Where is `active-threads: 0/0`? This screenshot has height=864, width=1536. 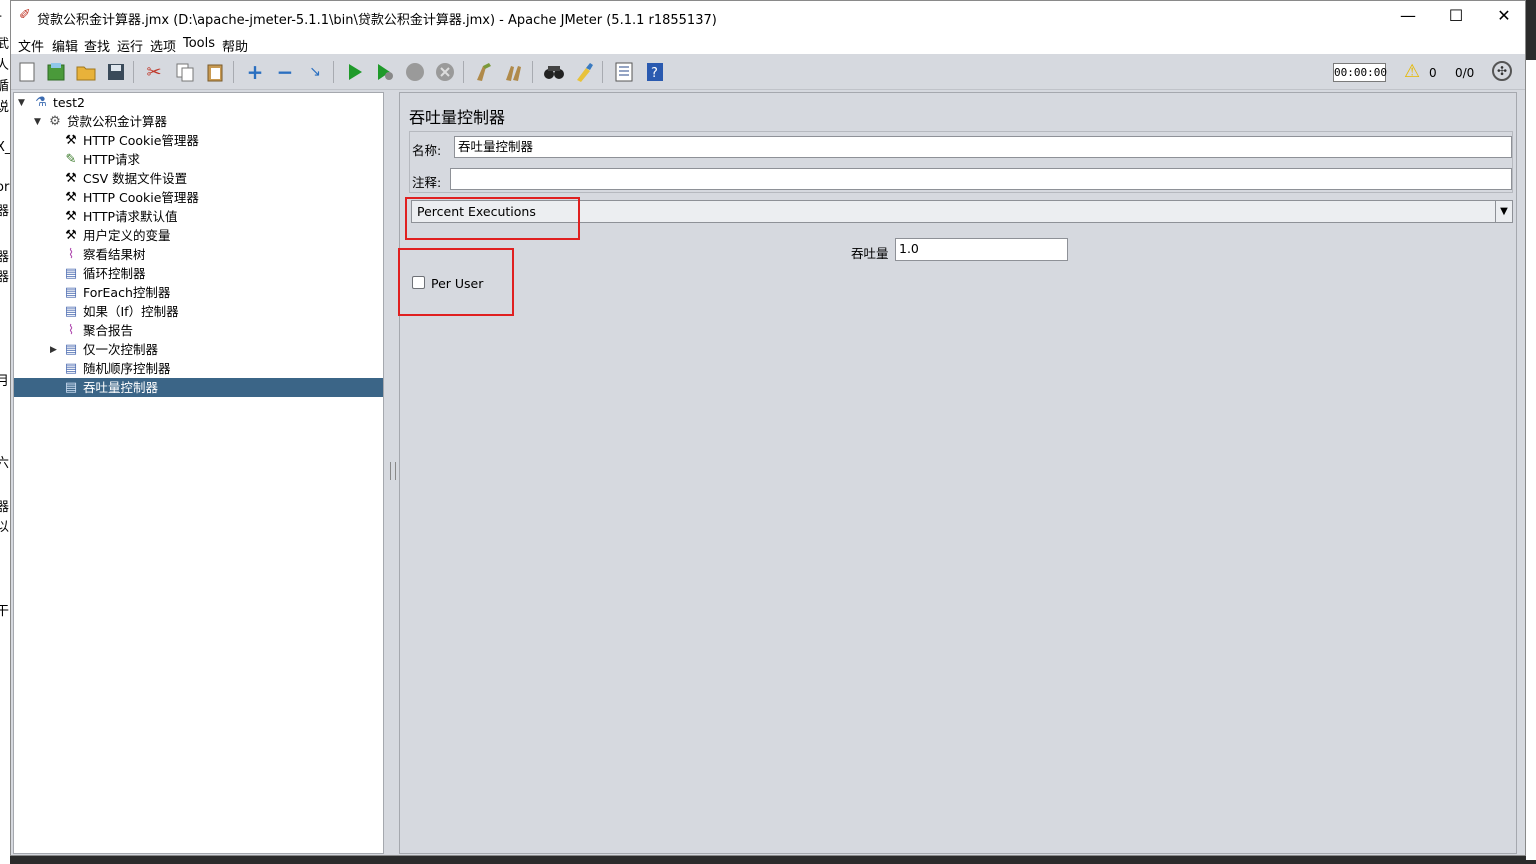
active-threads: 0/0 is located at coordinates (1465, 73).